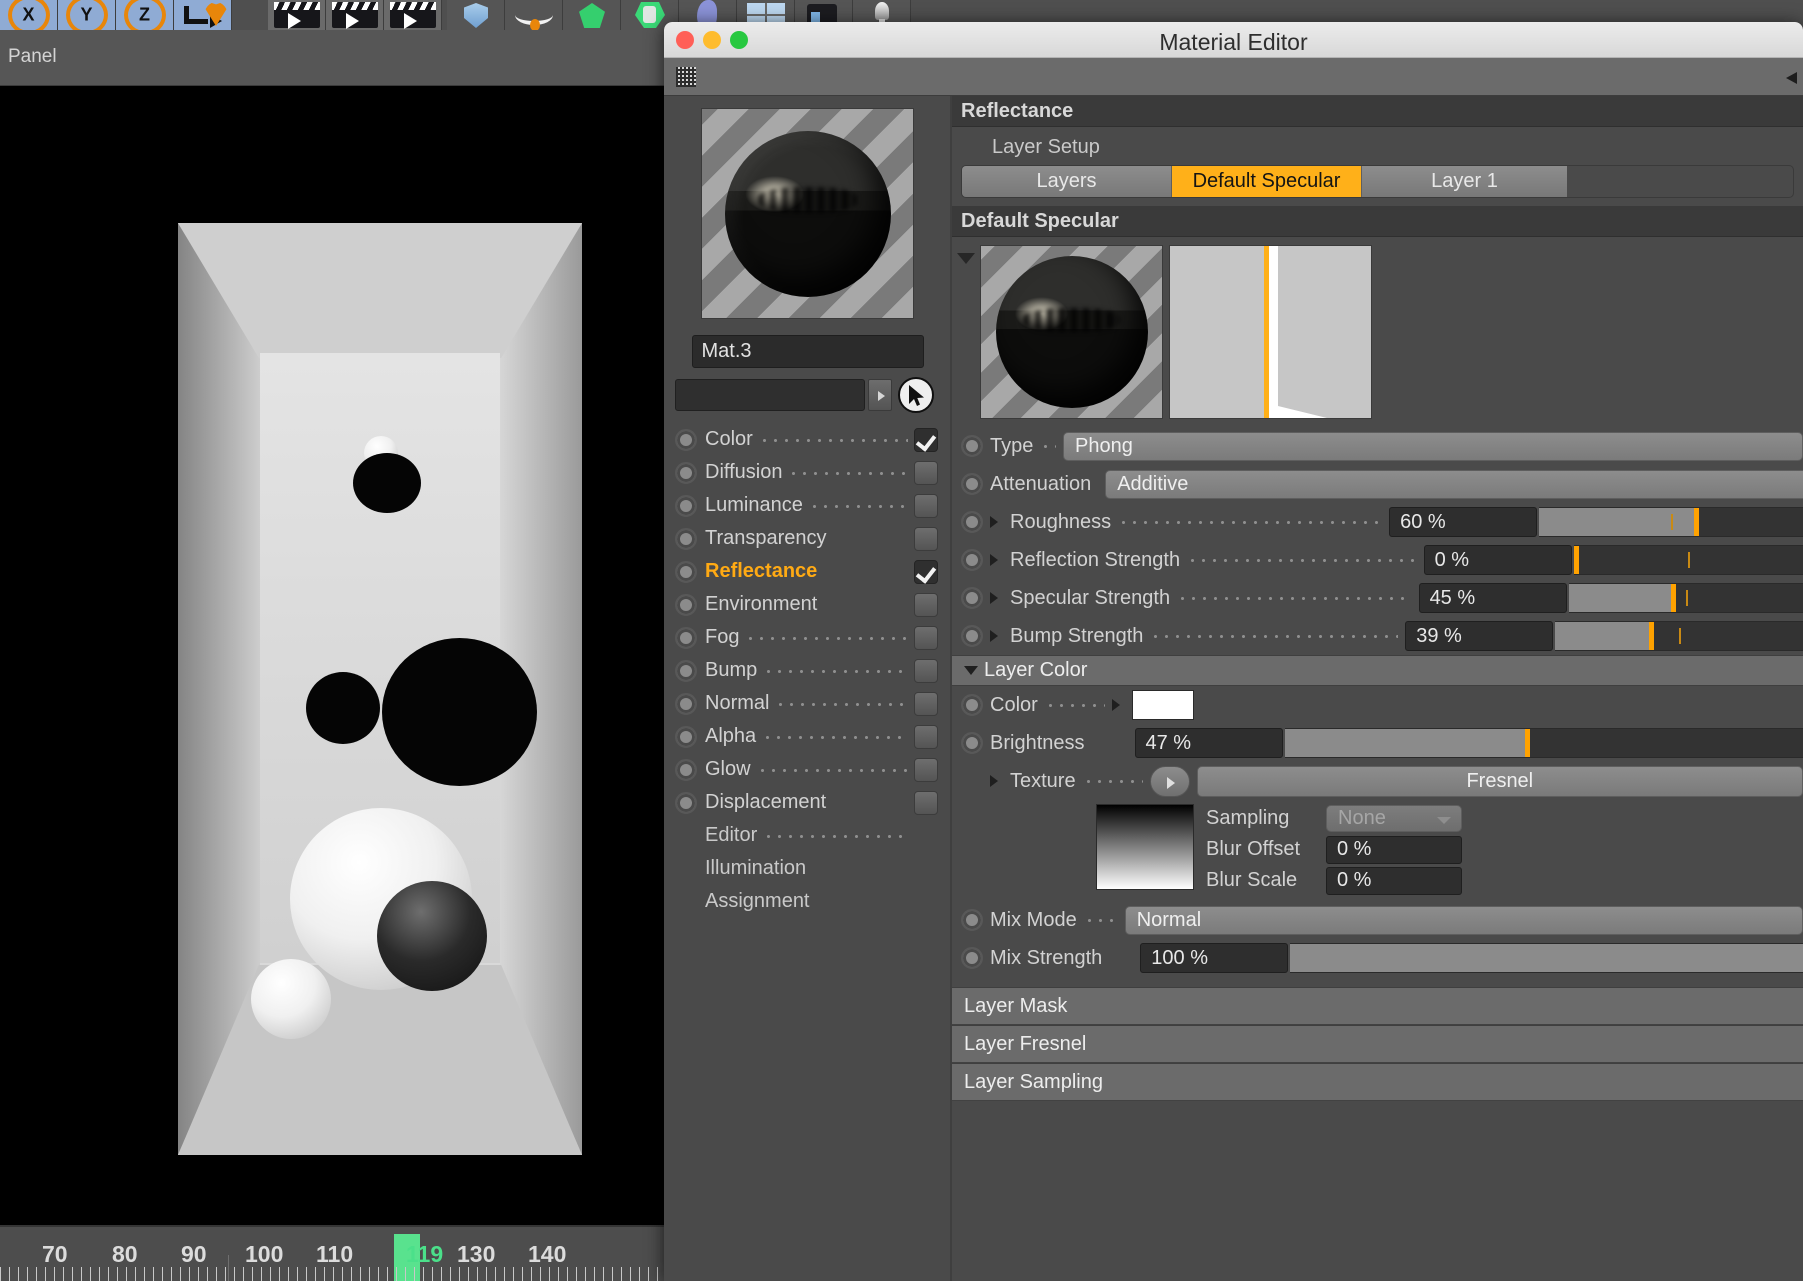 Image resolution: width=1803 pixels, height=1281 pixels. I want to click on play-forward-icon, so click(355, 15).